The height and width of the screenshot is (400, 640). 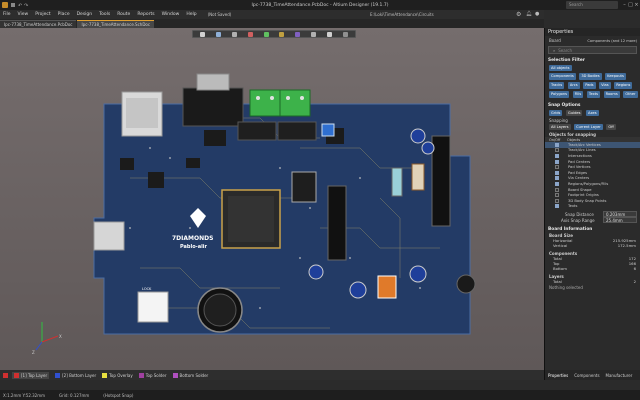 I want to click on panel-tab-components: Components, so click(x=586, y=375).